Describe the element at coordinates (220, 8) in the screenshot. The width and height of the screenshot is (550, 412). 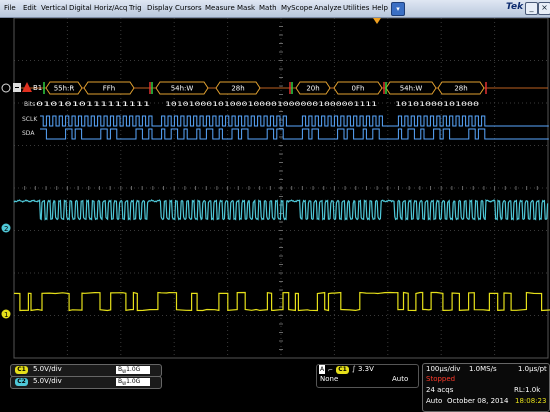
I see `menu-measure: Measure` at that location.